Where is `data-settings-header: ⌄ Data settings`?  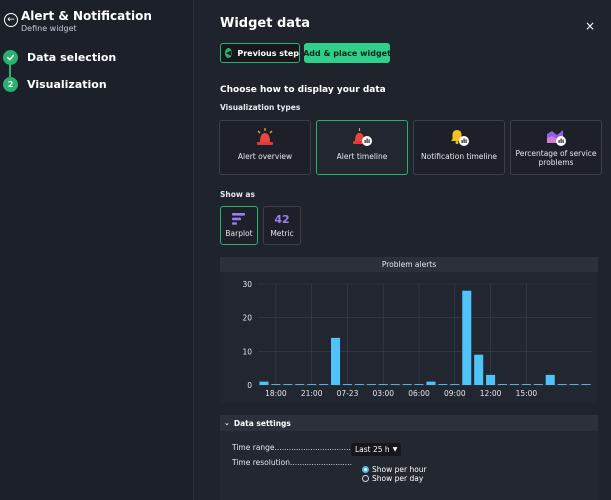
data-settings-header: ⌄ Data settings is located at coordinates (409, 423).